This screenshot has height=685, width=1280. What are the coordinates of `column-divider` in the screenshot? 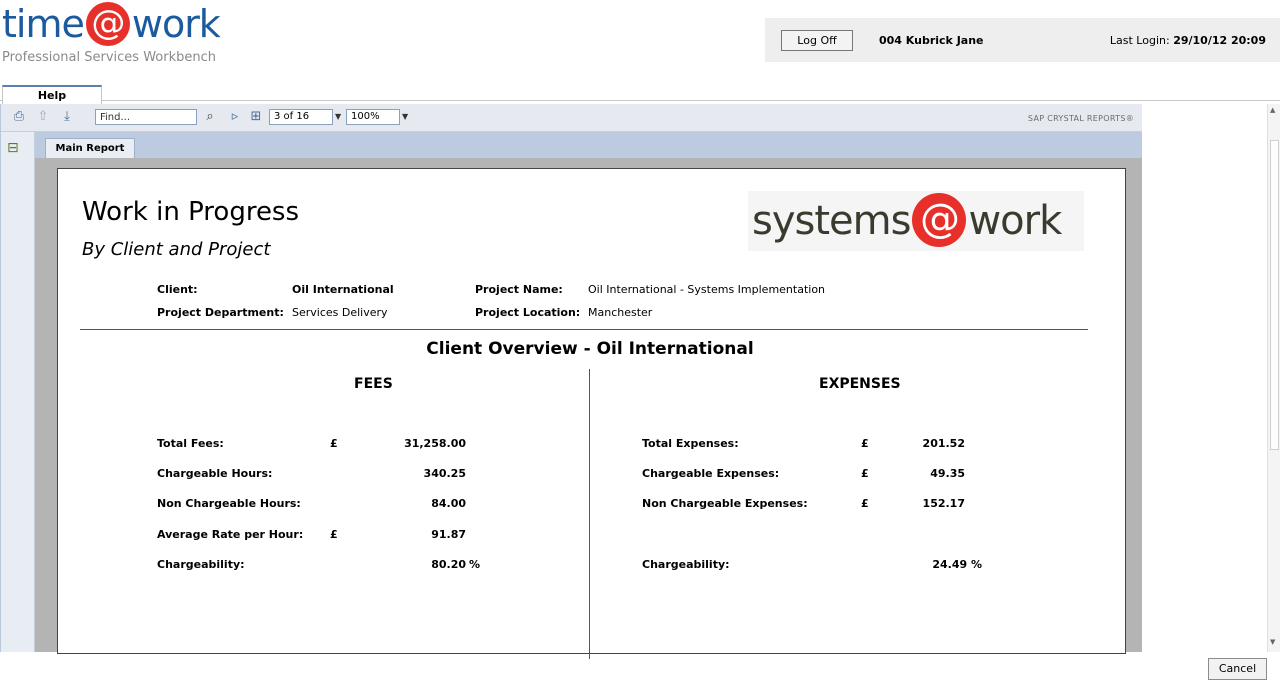 It's located at (589, 514).